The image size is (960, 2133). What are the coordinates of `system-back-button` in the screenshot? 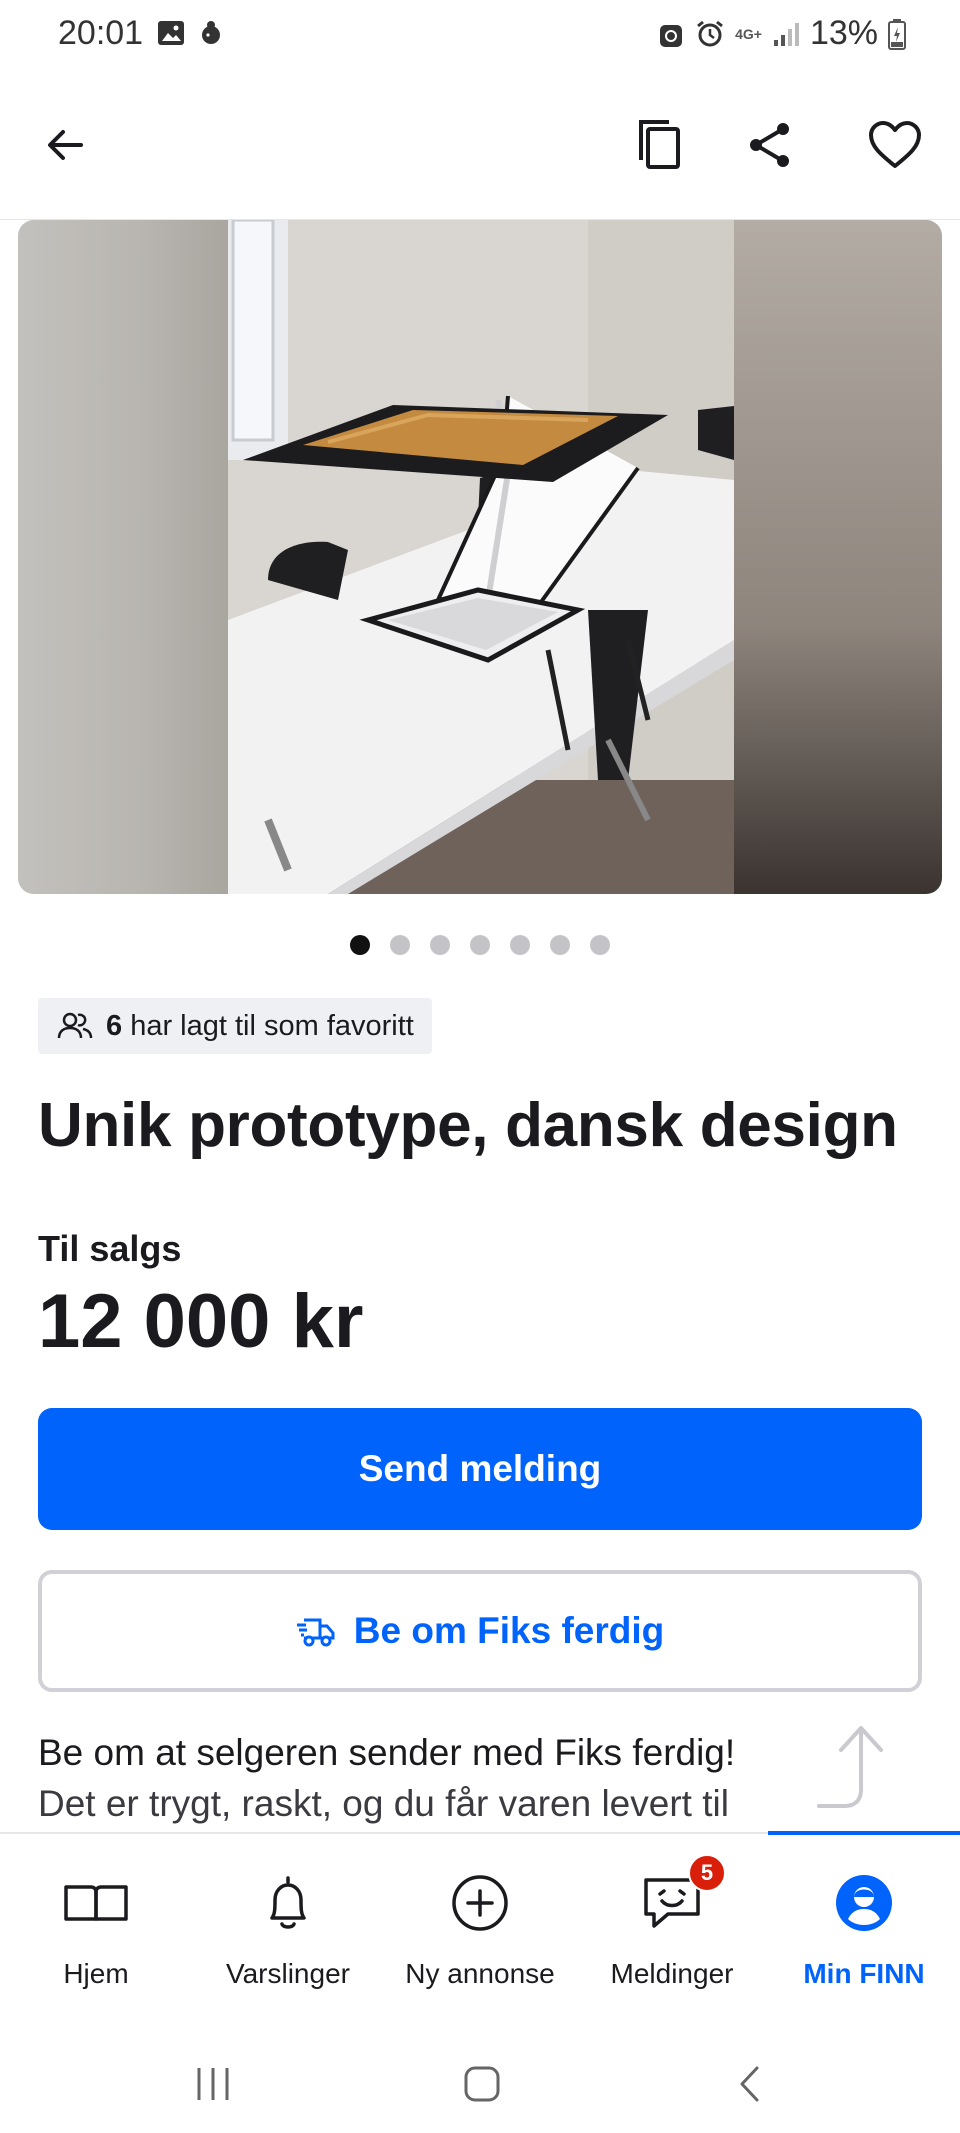 It's located at (750, 2084).